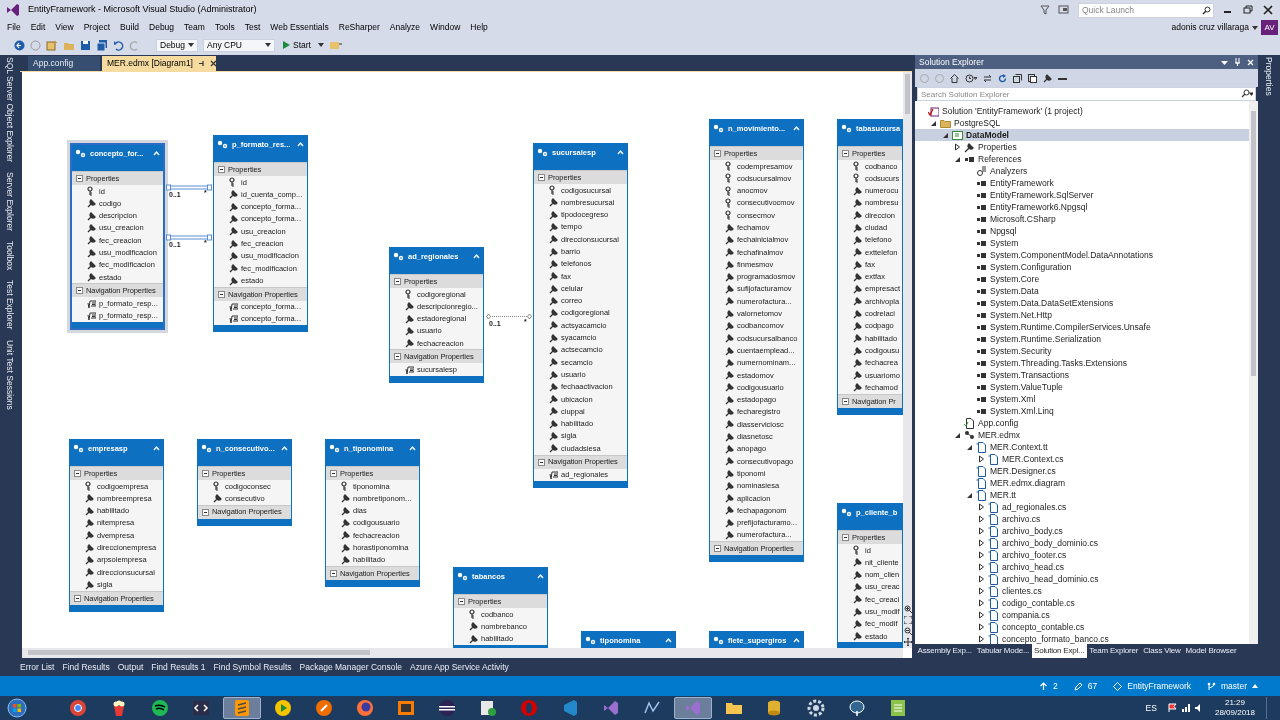 The height and width of the screenshot is (720, 1280). What do you see at coordinates (981, 459) in the screenshot?
I see `collapsed-arrow-icon` at bounding box center [981, 459].